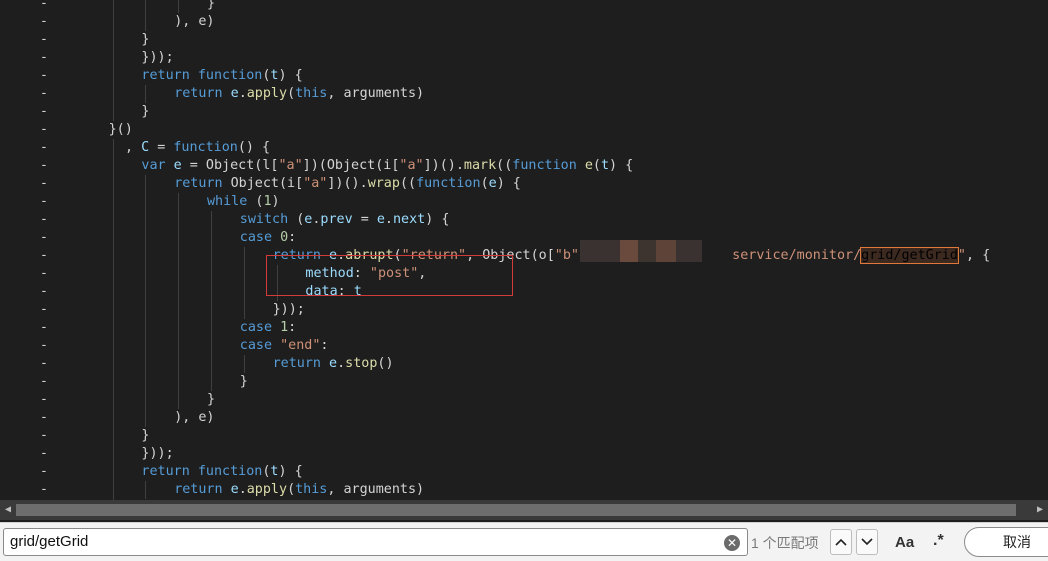 The width and height of the screenshot is (1048, 561). I want to click on cancel-button: 取消, so click(1006, 542).